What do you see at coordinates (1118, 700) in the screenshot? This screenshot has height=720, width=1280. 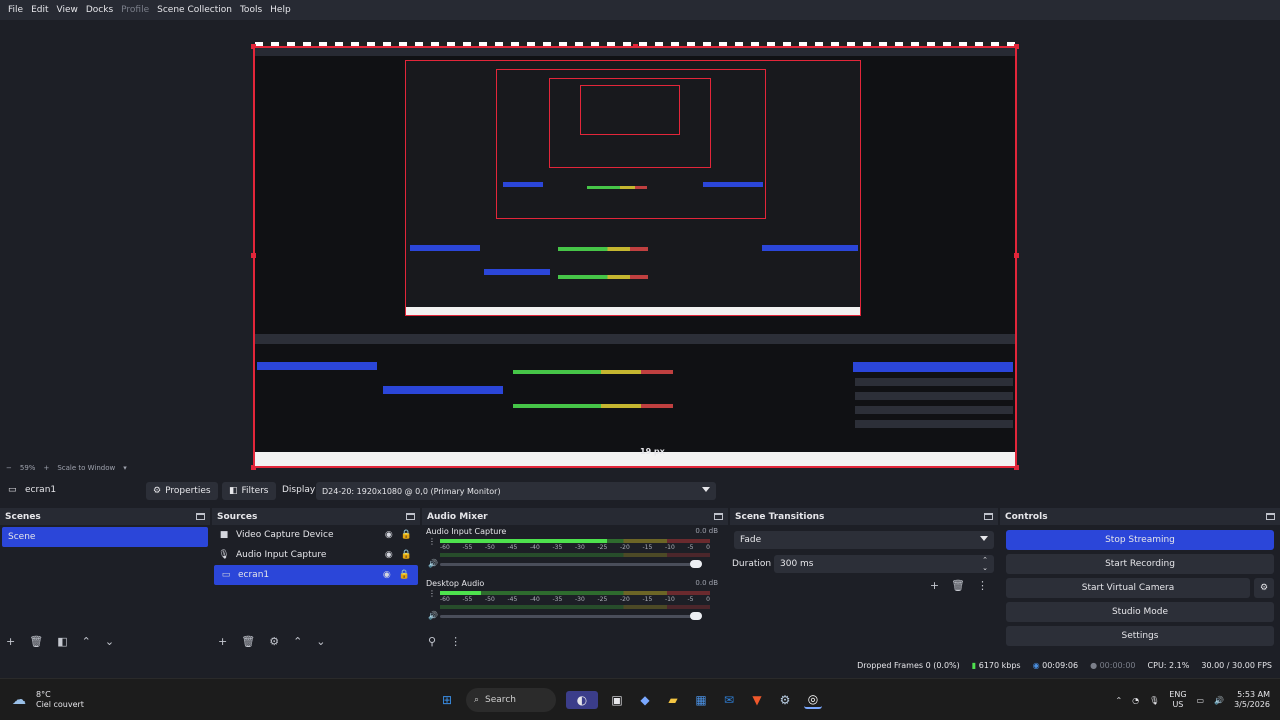 I see `chevron-up-icon: ⌃` at bounding box center [1118, 700].